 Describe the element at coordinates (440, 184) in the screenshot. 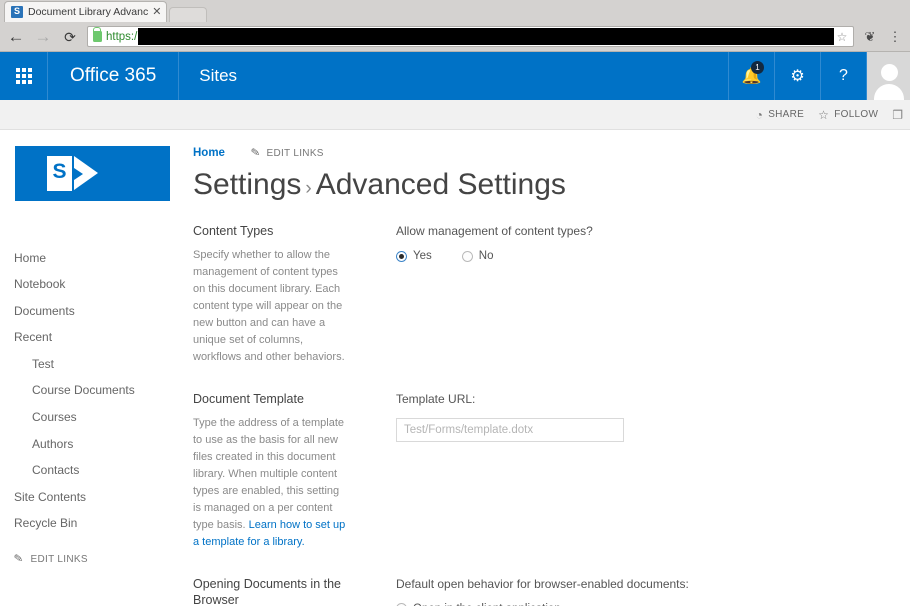

I see `page-title-current: Advanced Settings` at that location.